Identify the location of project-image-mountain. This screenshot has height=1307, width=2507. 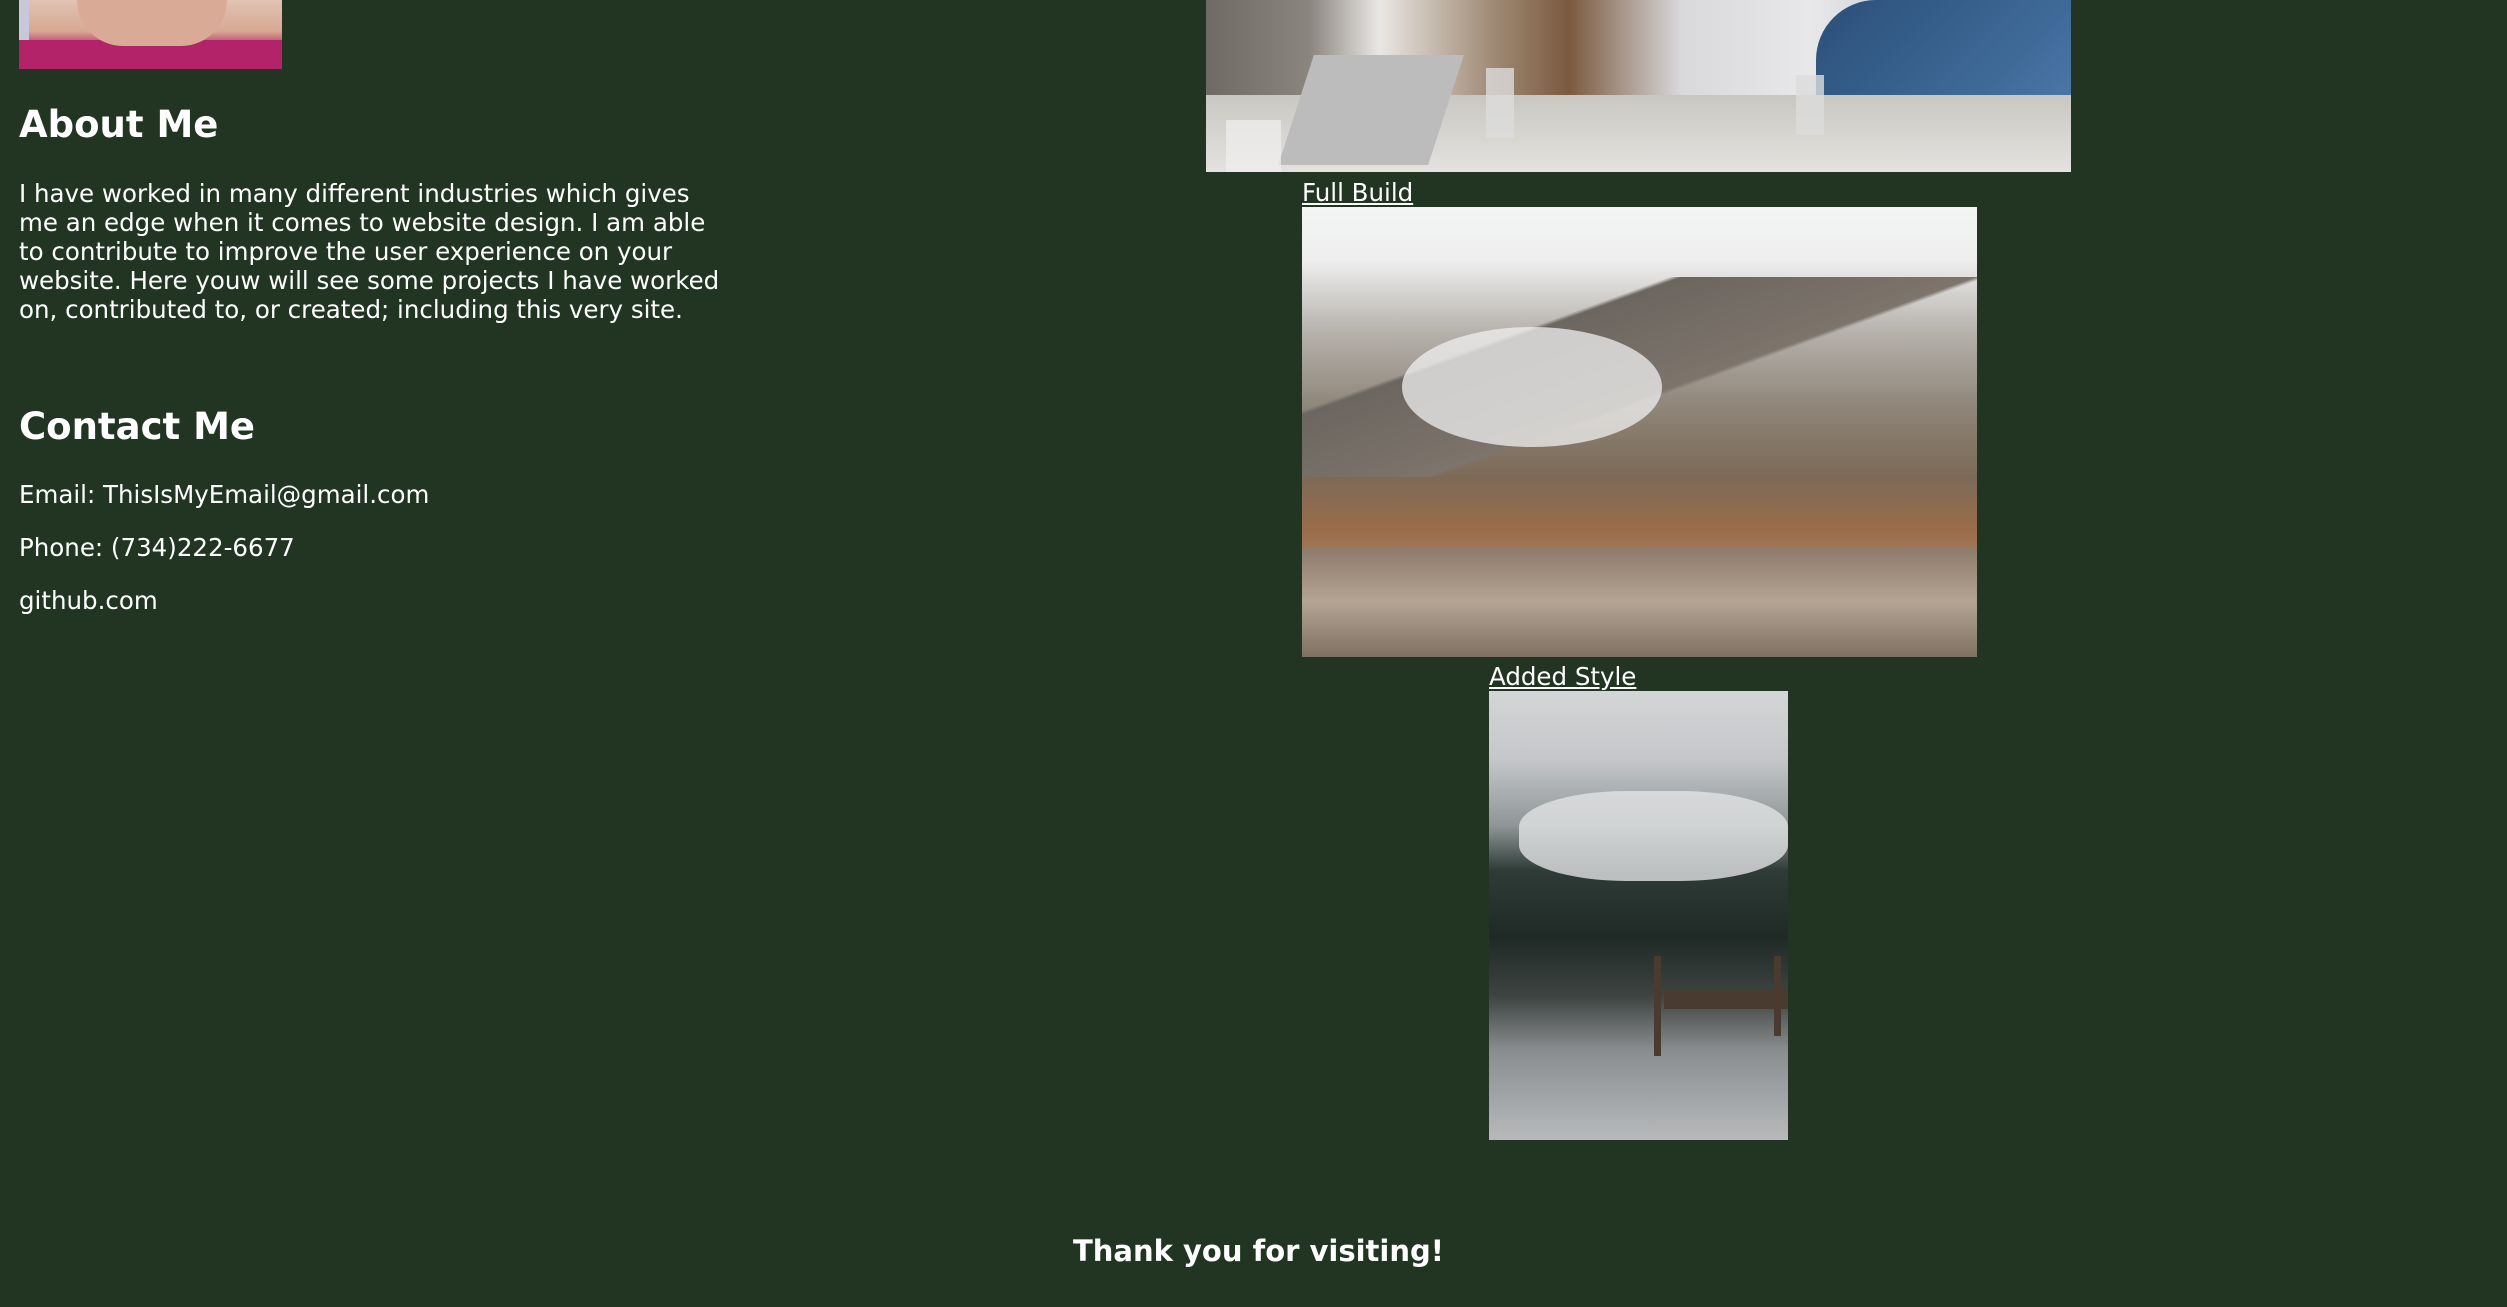
(1639, 432).